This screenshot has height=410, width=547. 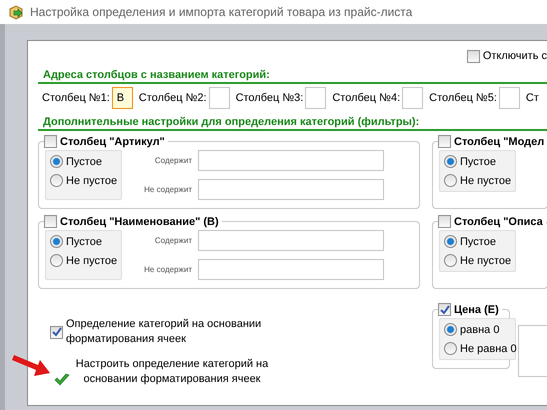 I want to click on column-label: Столбец №1:, so click(x=76, y=98).